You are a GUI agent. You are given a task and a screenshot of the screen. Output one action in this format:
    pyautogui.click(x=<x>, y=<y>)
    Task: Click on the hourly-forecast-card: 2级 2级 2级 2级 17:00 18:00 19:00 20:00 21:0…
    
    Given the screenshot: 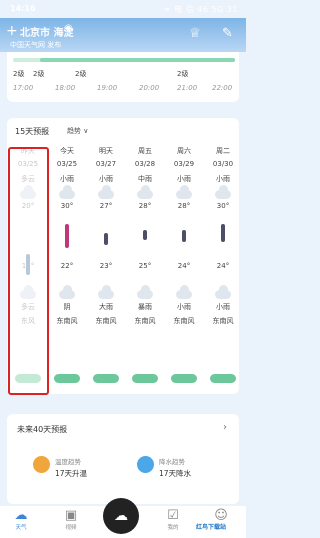 What is the action you would take?
    pyautogui.click(x=123, y=77)
    